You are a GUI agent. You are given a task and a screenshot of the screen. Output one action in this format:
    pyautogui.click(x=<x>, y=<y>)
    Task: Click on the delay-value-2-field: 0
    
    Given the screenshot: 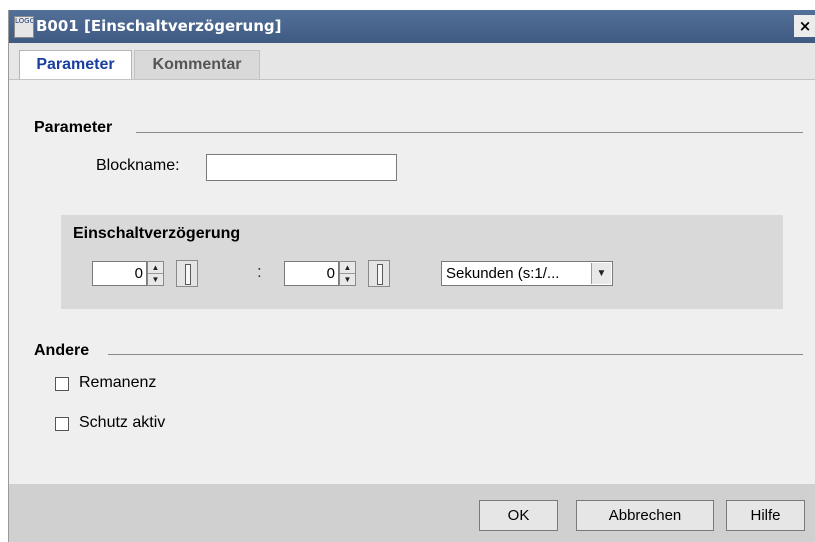 What is the action you would take?
    pyautogui.click(x=311, y=273)
    